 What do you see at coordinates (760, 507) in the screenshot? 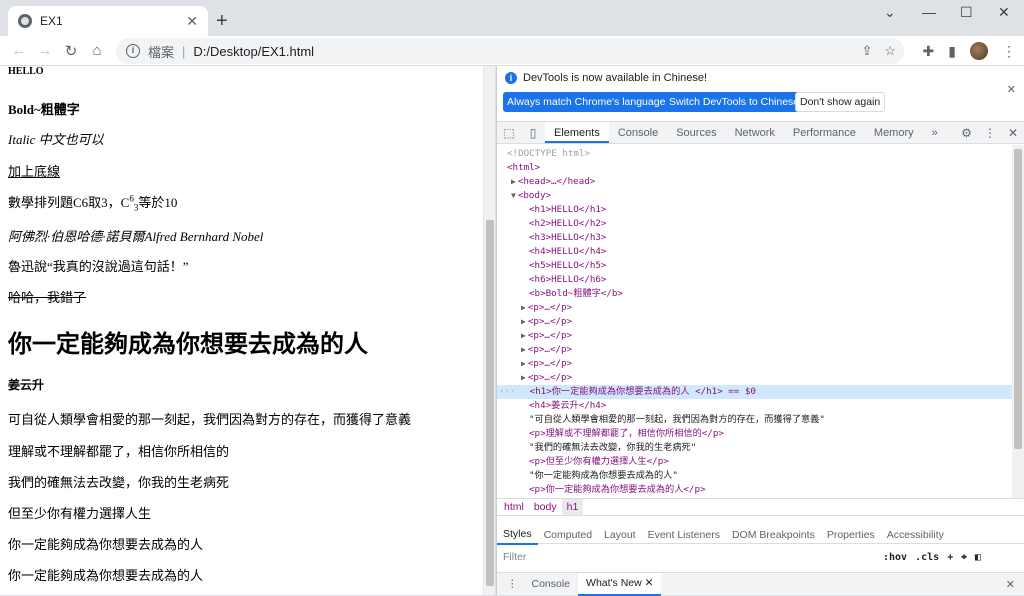
I see `breadcrumb: html body h1` at bounding box center [760, 507].